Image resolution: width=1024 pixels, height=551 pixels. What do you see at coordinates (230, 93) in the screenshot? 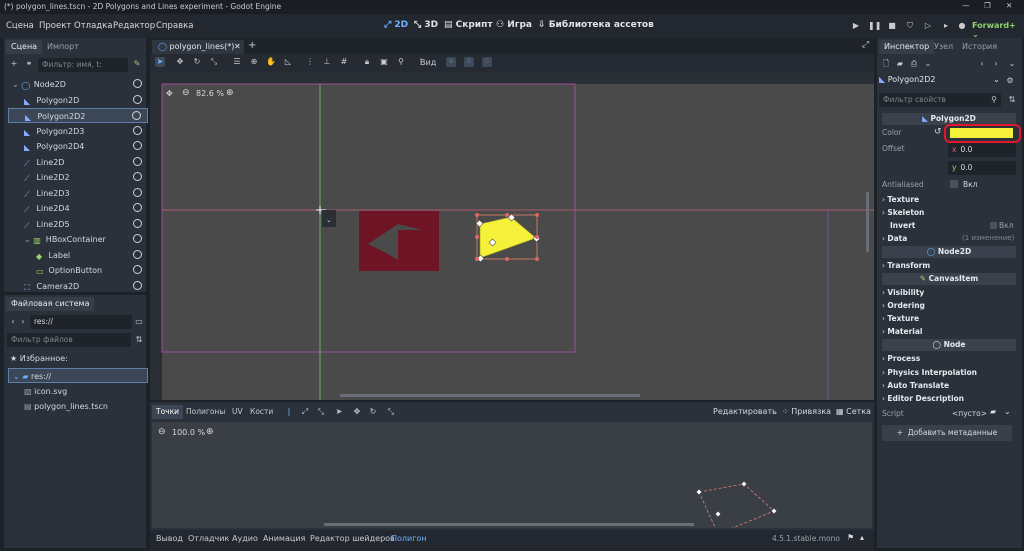
I see `zoom-in-button: ⊕` at bounding box center [230, 93].